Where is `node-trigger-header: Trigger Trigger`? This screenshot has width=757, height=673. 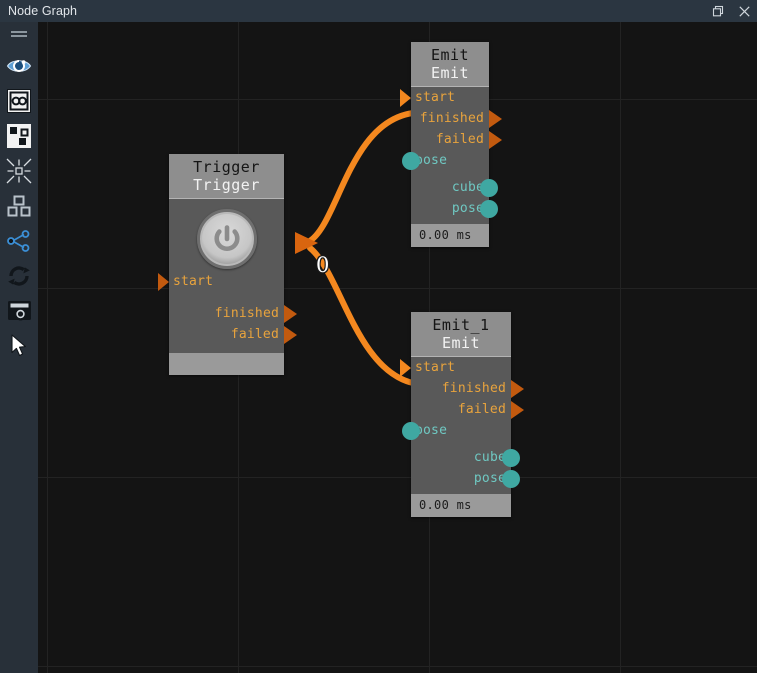 node-trigger-header: Trigger Trigger is located at coordinates (226, 176).